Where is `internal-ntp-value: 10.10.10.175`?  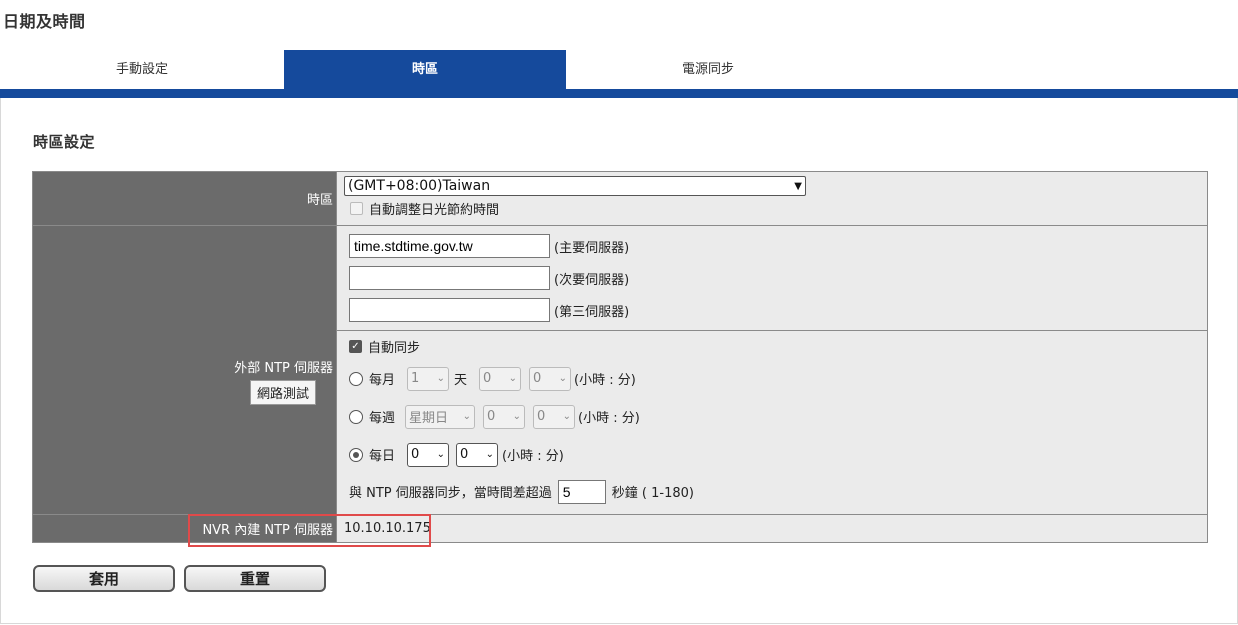 internal-ntp-value: 10.10.10.175 is located at coordinates (772, 528).